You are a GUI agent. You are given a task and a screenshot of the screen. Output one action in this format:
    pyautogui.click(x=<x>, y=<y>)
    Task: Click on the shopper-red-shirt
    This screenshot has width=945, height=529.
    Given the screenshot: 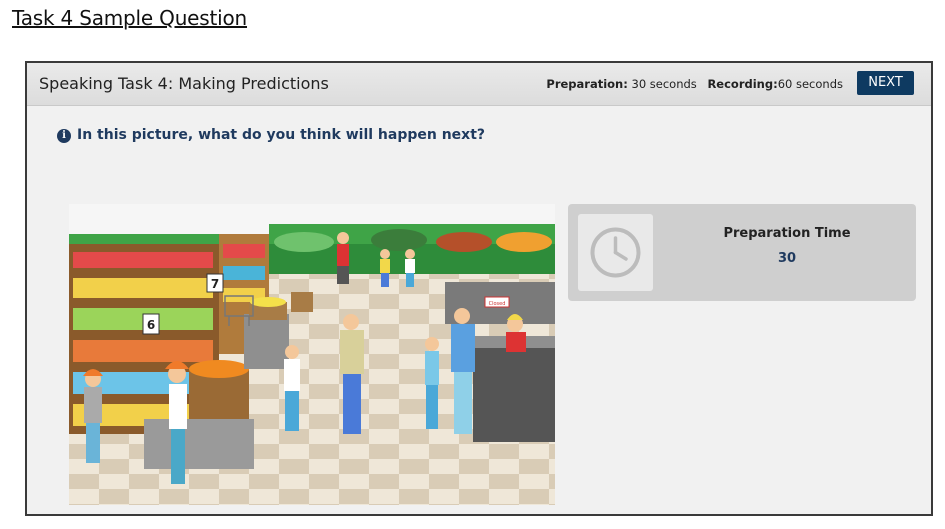 What is the action you would take?
    pyautogui.click(x=343, y=258)
    